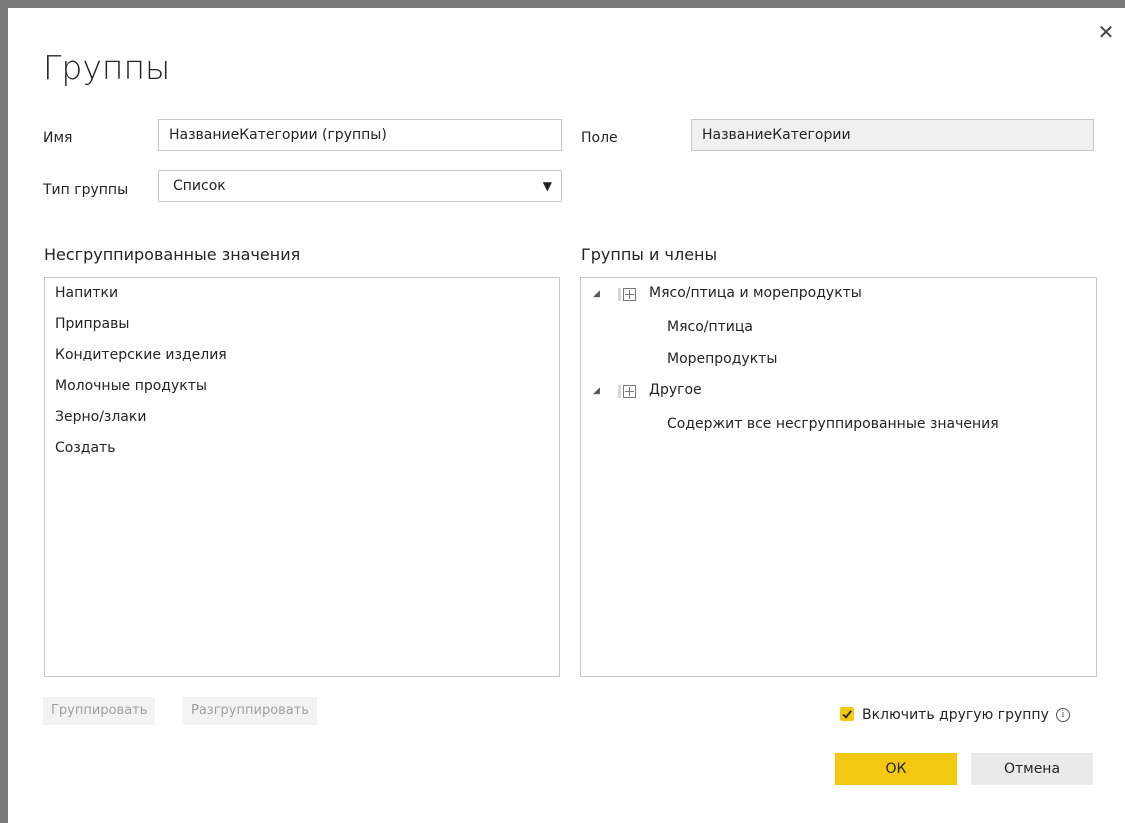 The image size is (1125, 823). I want to click on tree-group-label: Другое, so click(675, 390).